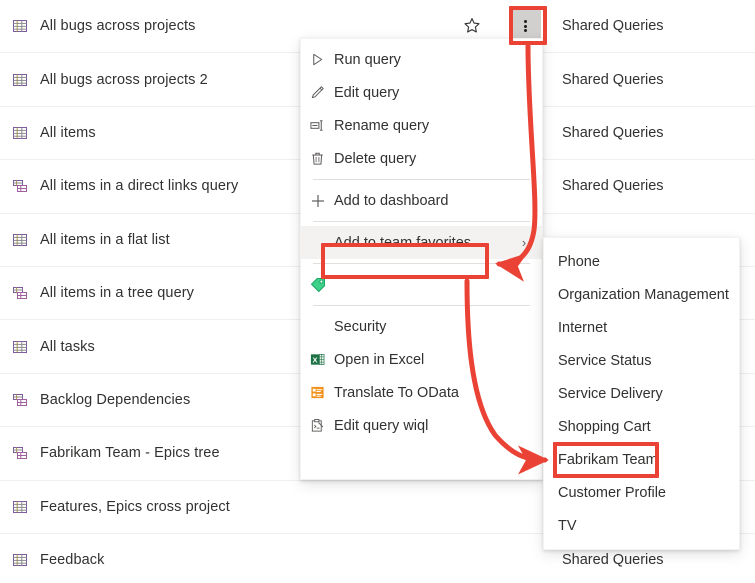 The image size is (755, 583). Describe the element at coordinates (317, 92) in the screenshot. I see `pencil-icon` at that location.